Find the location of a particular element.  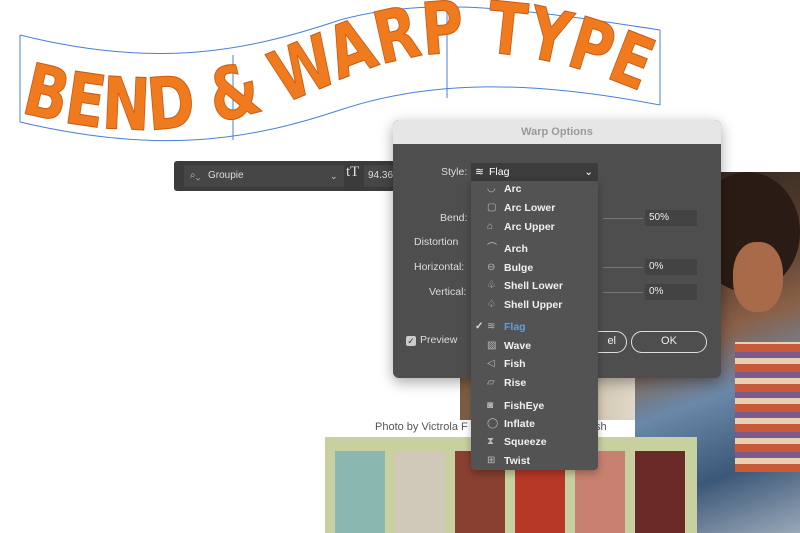

menu-item-shell-upper: ♤ Shell Upper is located at coordinates (534, 305).